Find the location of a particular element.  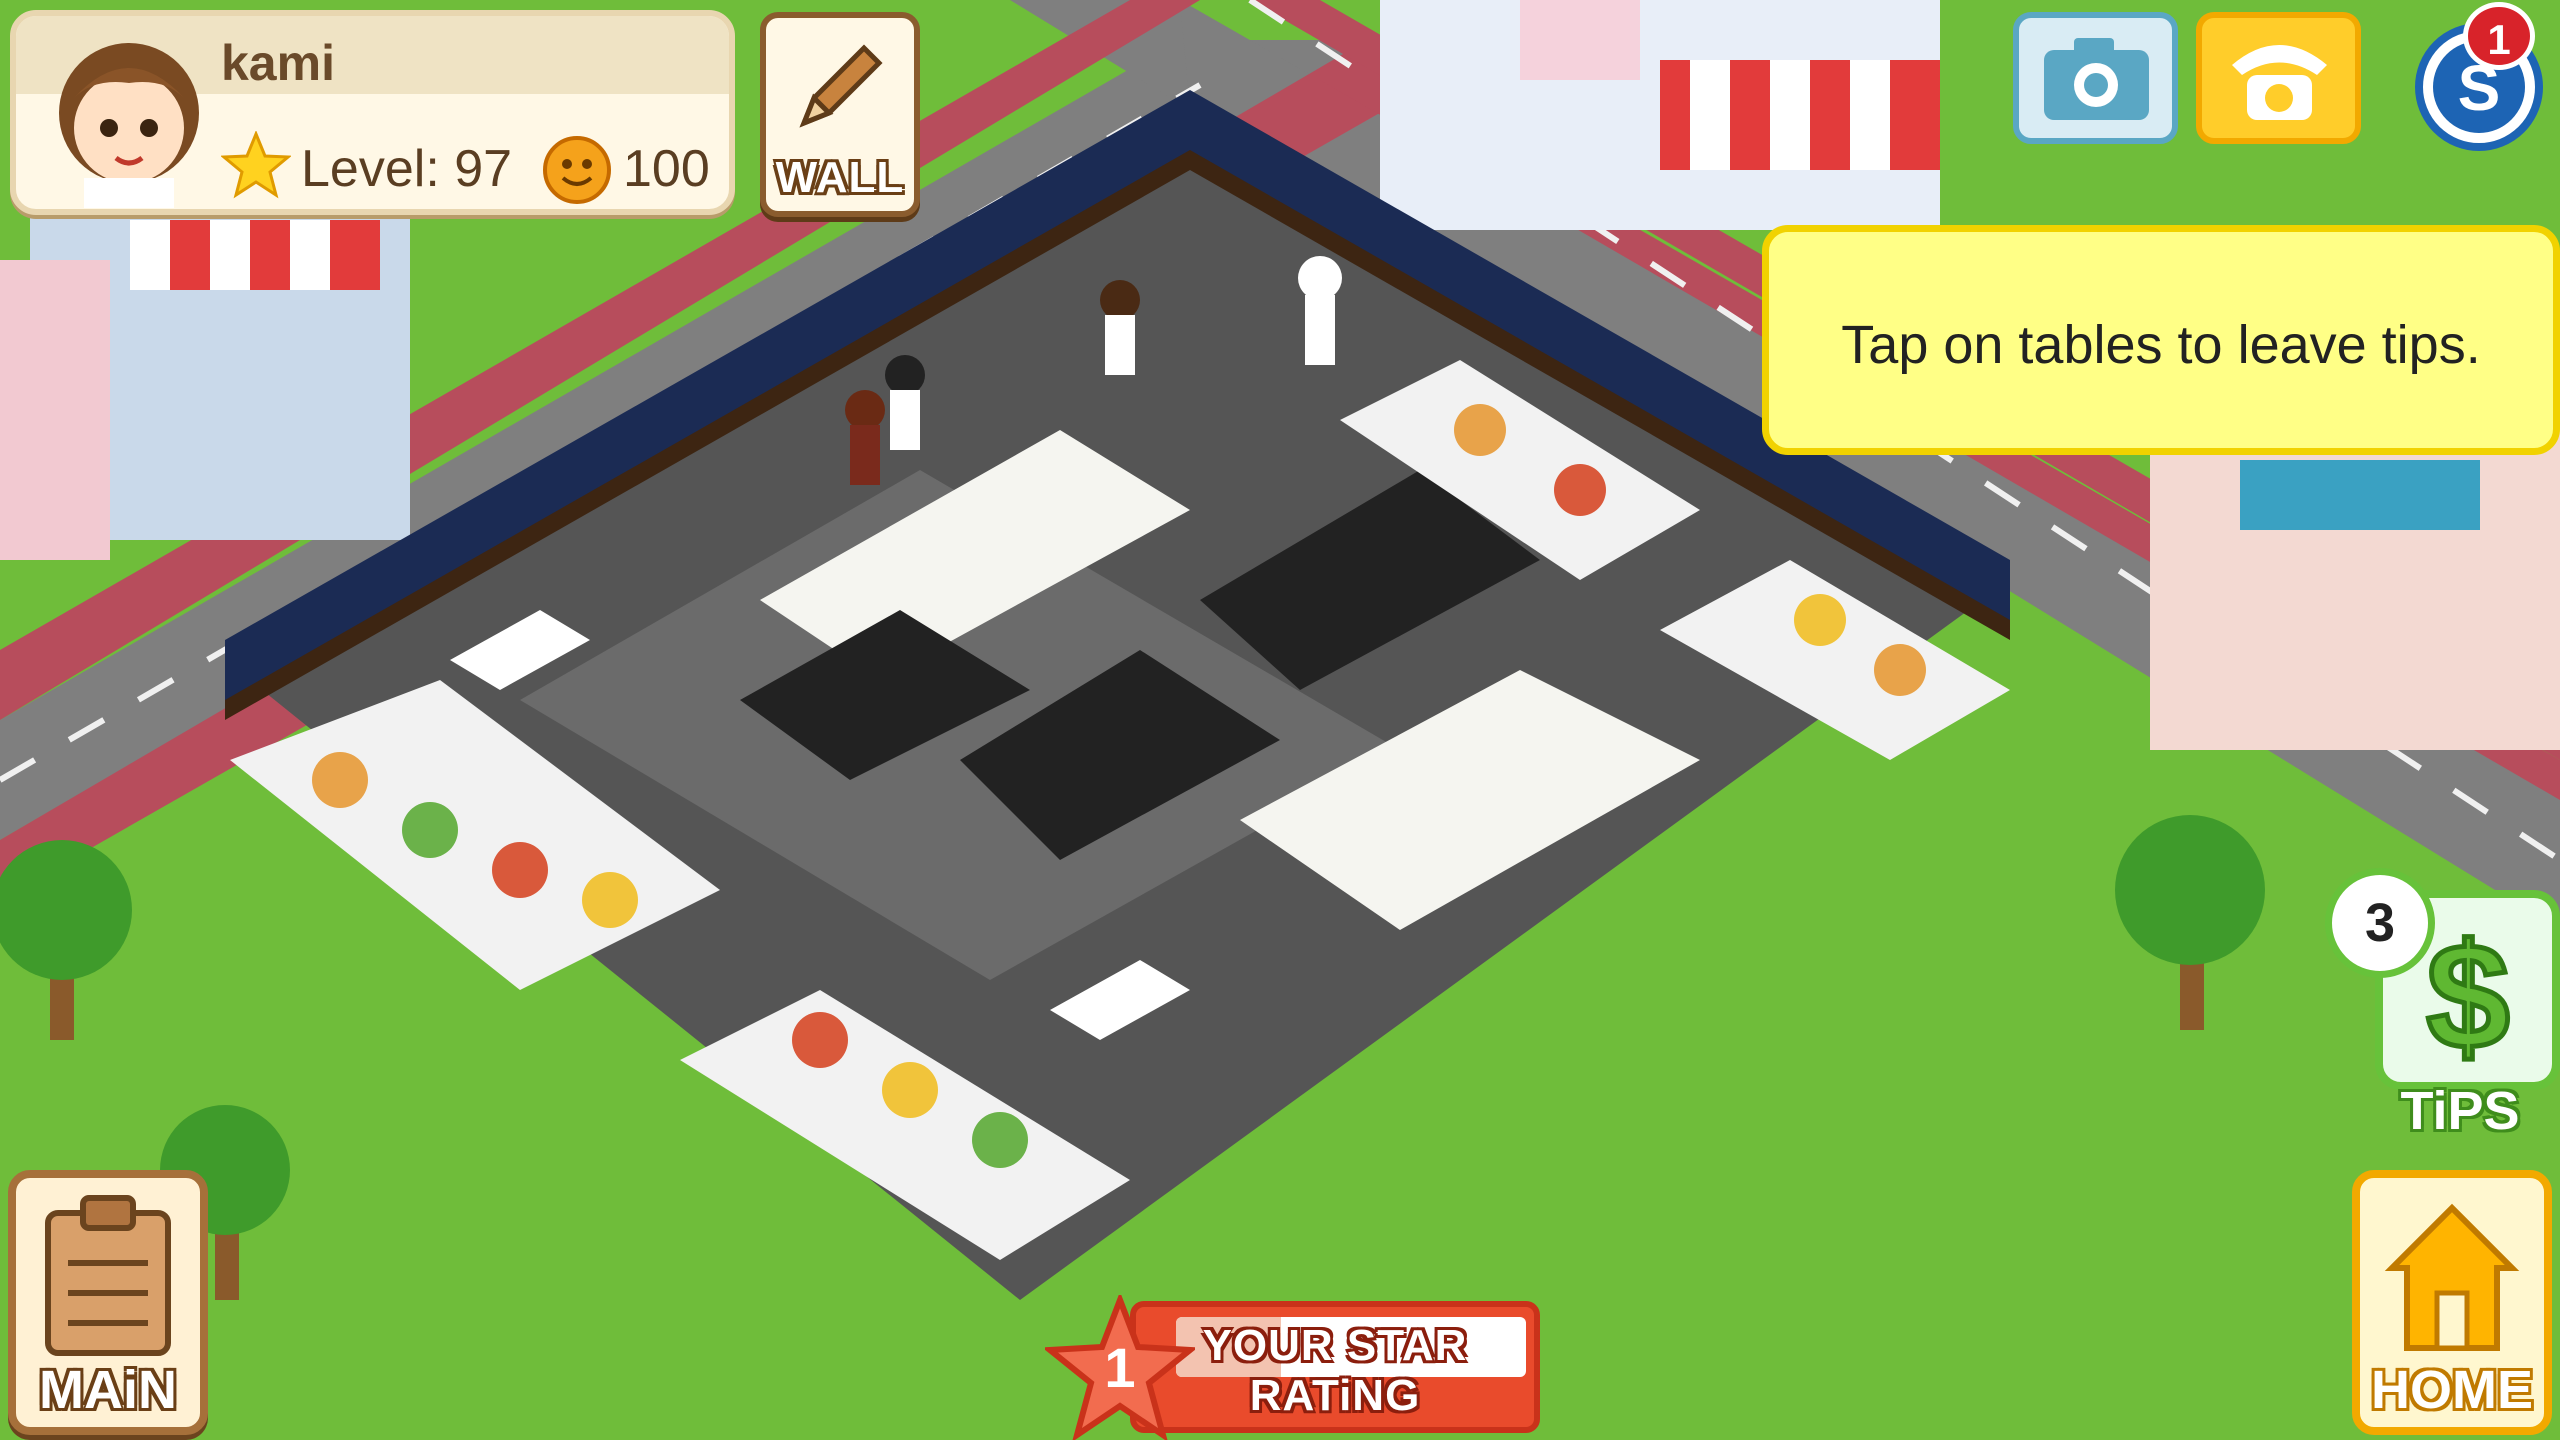

home-button: HOME is located at coordinates (2452, 1302).